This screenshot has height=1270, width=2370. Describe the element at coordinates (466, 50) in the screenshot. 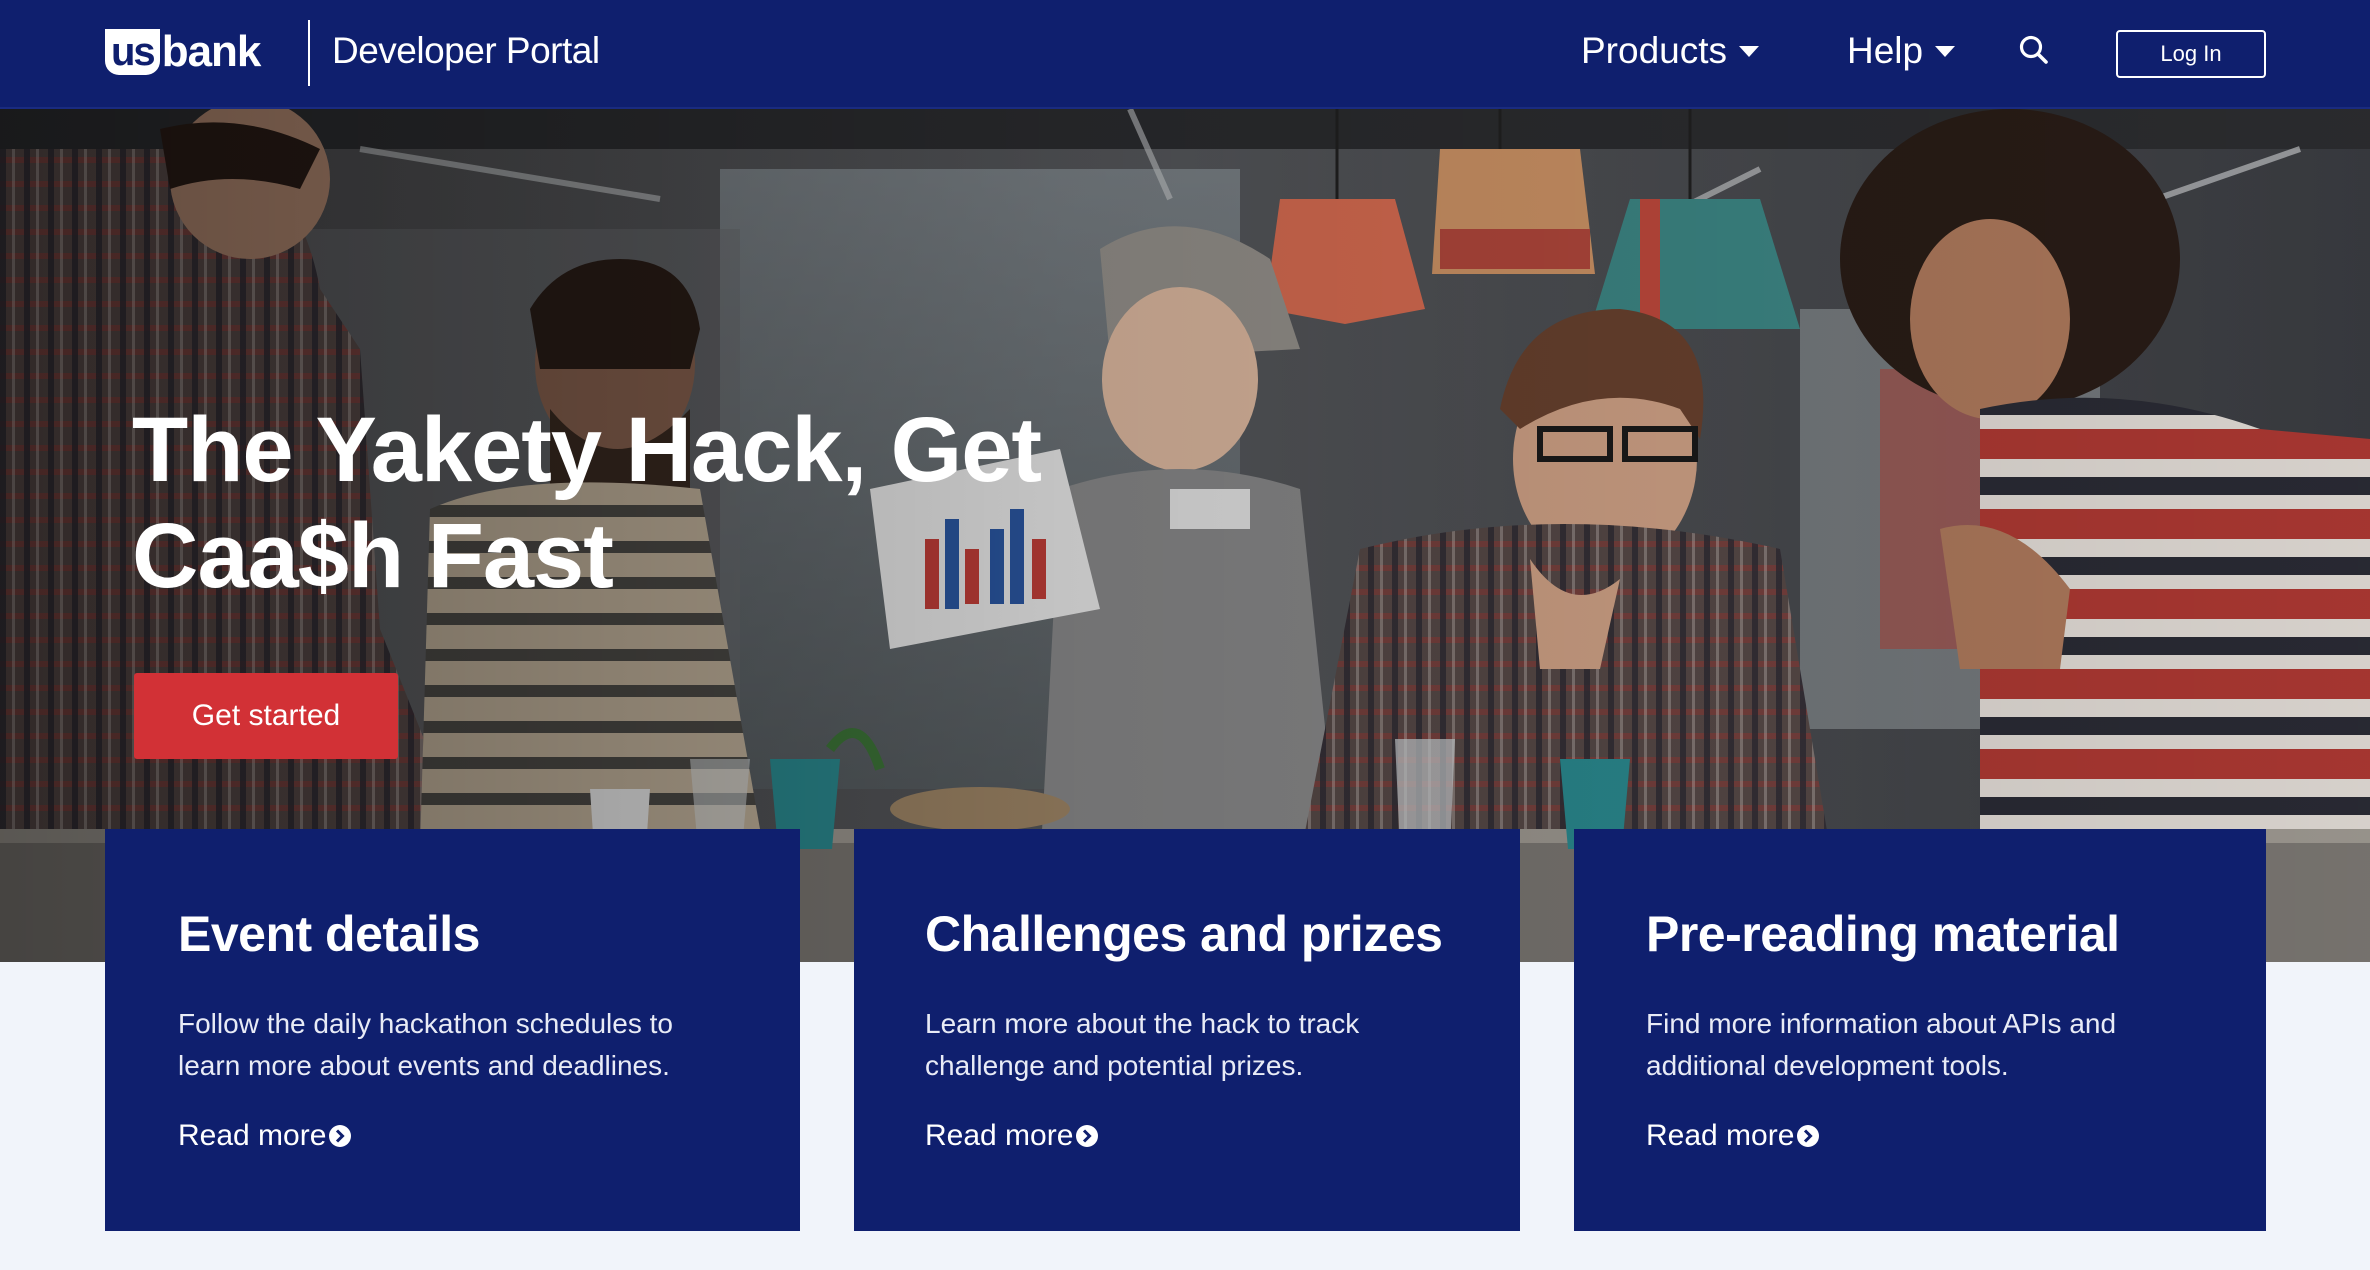

I see `portal-name: Developer Portal` at that location.